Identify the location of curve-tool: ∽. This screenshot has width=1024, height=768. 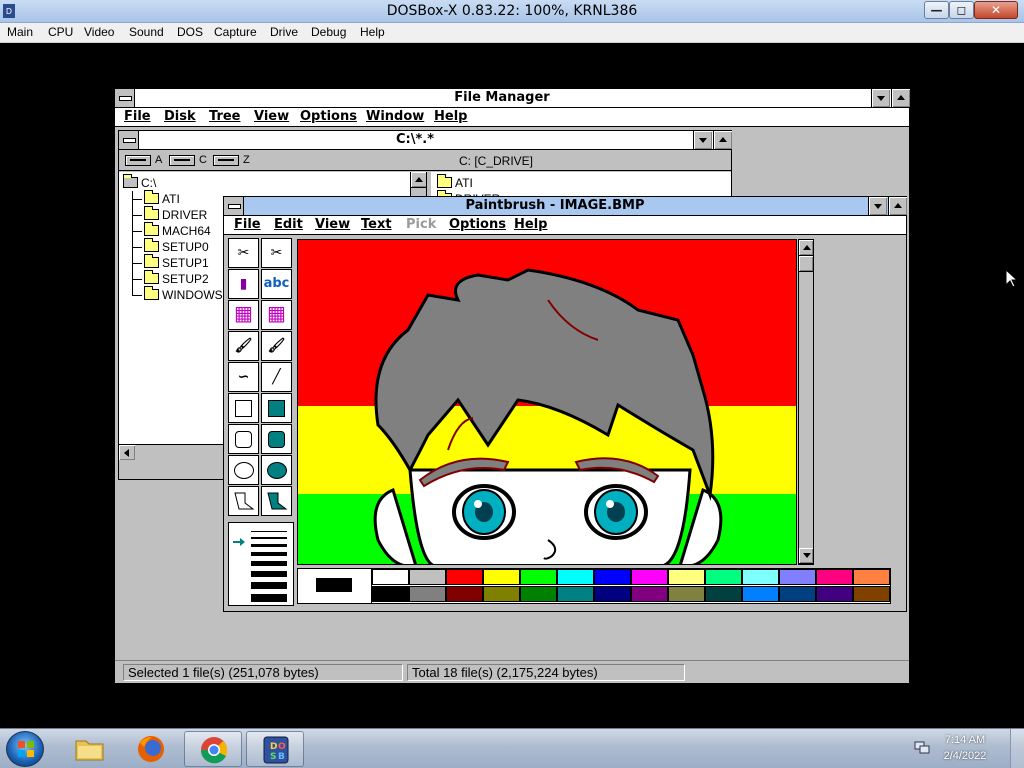
(243, 377).